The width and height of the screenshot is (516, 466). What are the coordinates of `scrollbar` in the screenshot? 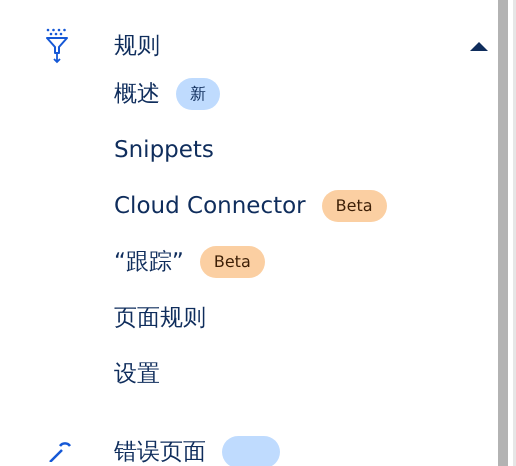 It's located at (503, 233).